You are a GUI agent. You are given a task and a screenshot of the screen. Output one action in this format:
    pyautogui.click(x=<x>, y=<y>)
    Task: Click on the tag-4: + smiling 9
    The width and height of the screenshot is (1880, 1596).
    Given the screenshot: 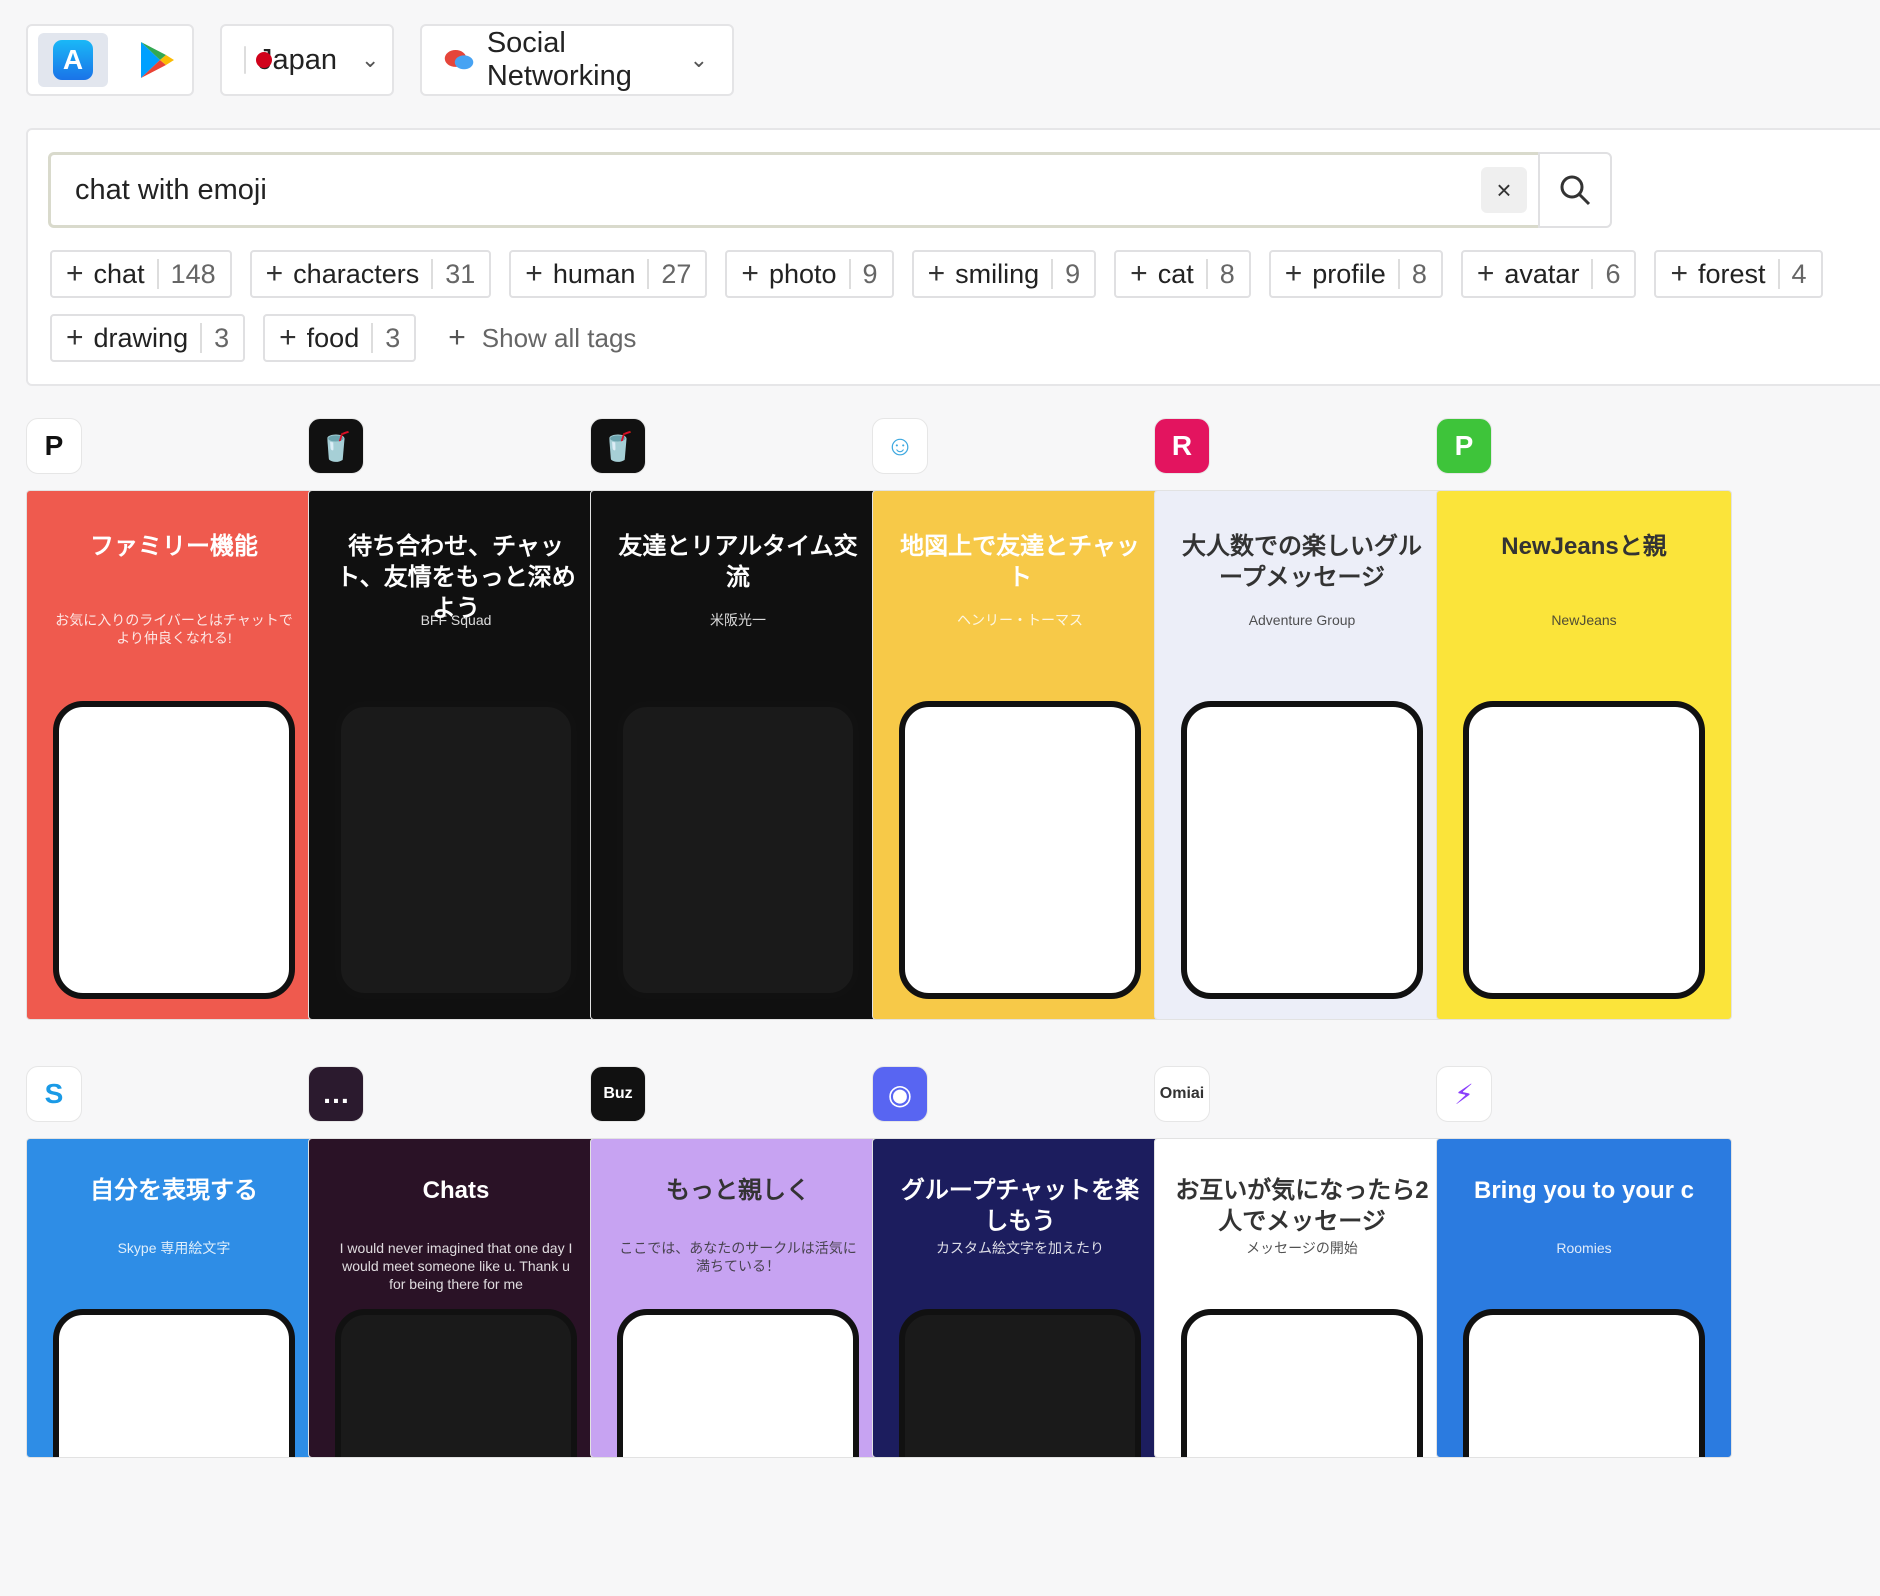 What is the action you would take?
    pyautogui.click(x=1004, y=274)
    